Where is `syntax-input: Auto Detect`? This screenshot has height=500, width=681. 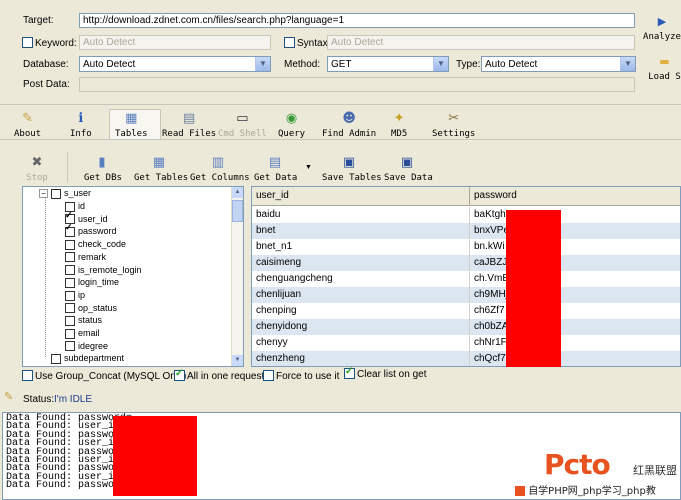
syntax-input: Auto Detect is located at coordinates (481, 42).